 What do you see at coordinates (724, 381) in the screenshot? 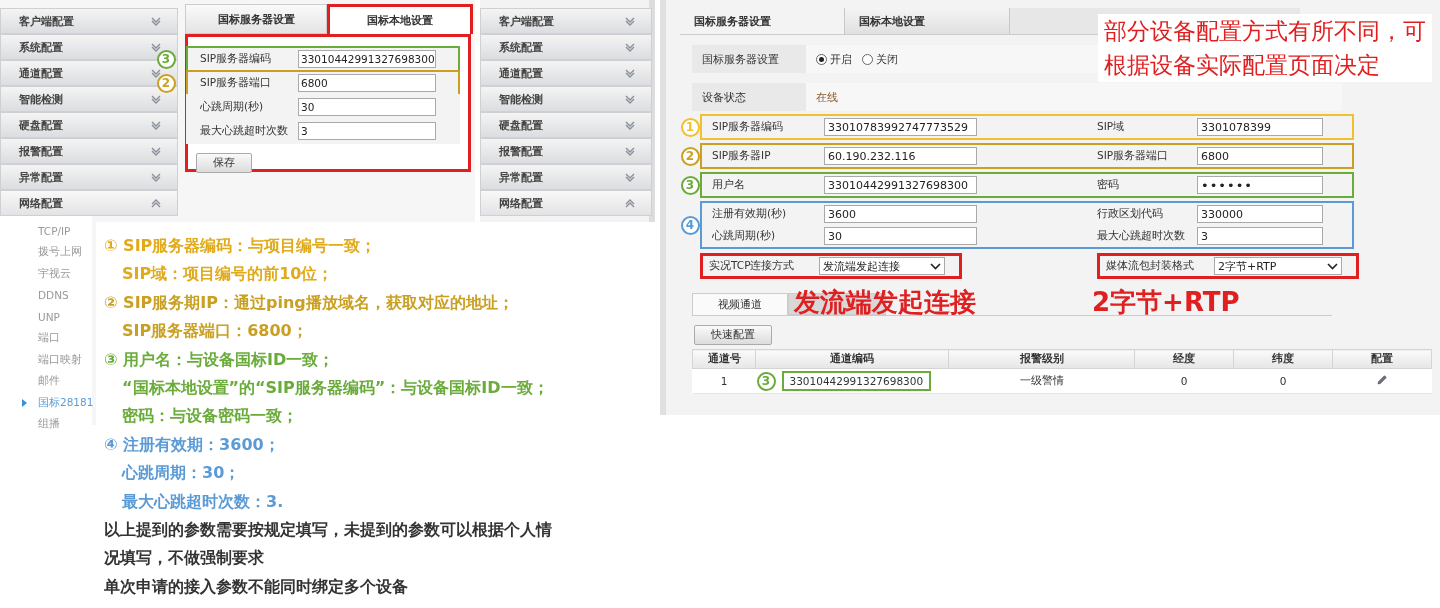
I see `table-cell: 1` at bounding box center [724, 381].